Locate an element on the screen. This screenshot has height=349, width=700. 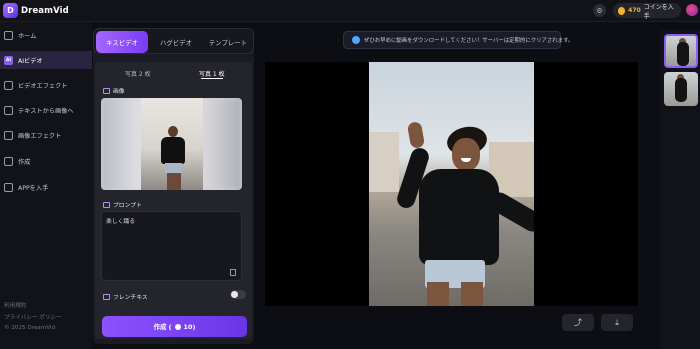
history-strip is located at coordinates (680, 189).